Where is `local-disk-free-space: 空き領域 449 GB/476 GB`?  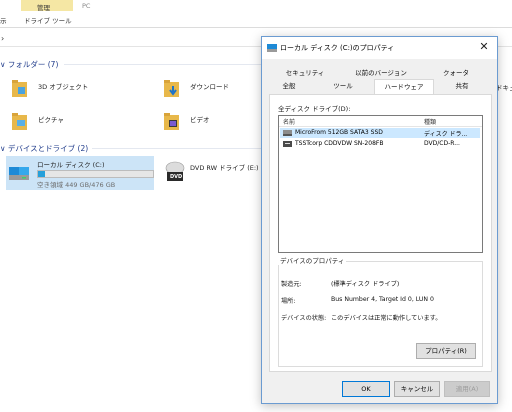
local-disk-free-space: 空き領域 449 GB/476 GB is located at coordinates (76, 185).